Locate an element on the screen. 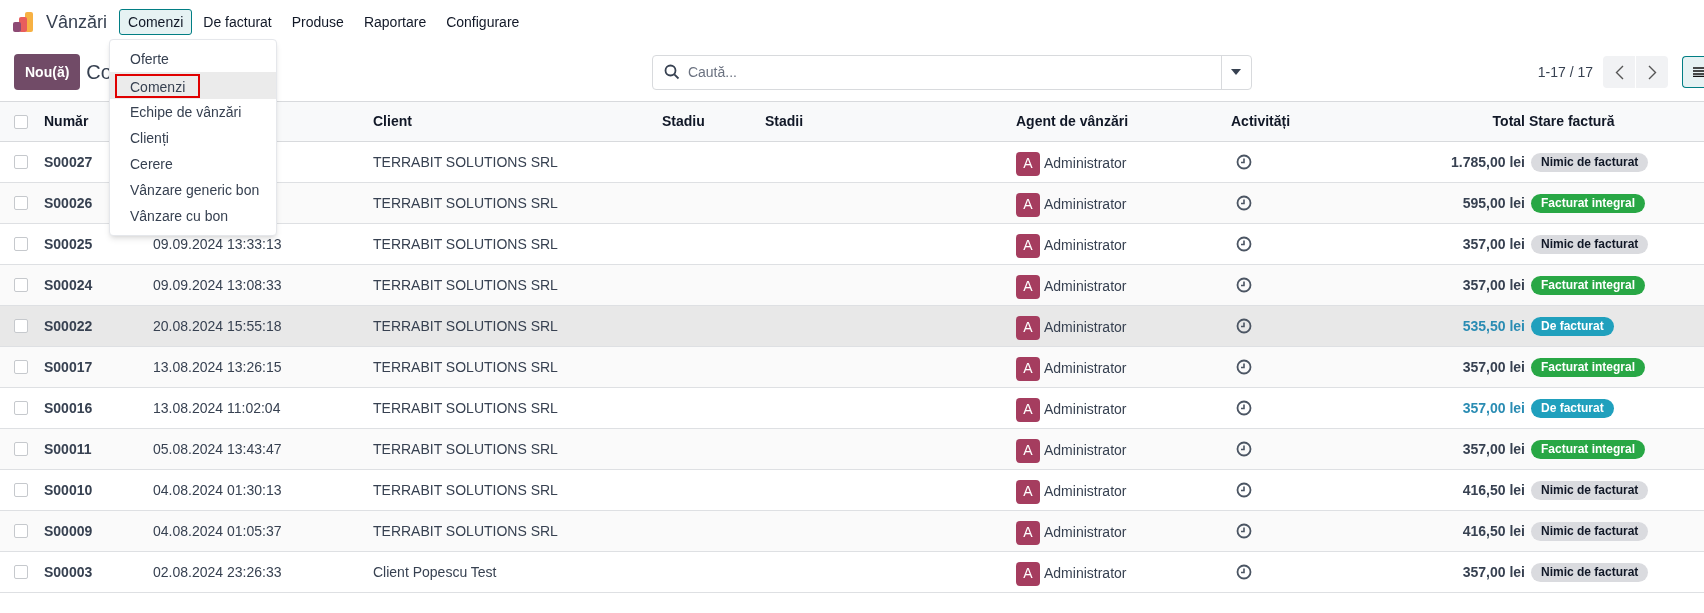  select-all-checkbox is located at coordinates (21, 121).